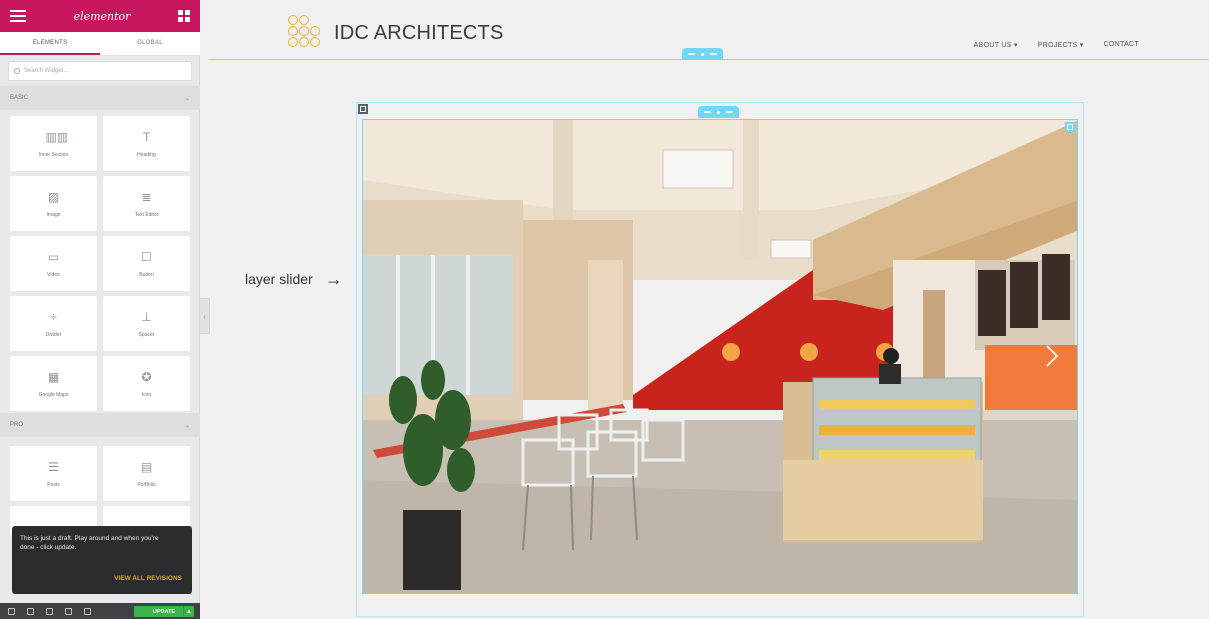 The width and height of the screenshot is (1209, 619). Describe the element at coordinates (184, 16) in the screenshot. I see `widgets-grid-icon` at that location.